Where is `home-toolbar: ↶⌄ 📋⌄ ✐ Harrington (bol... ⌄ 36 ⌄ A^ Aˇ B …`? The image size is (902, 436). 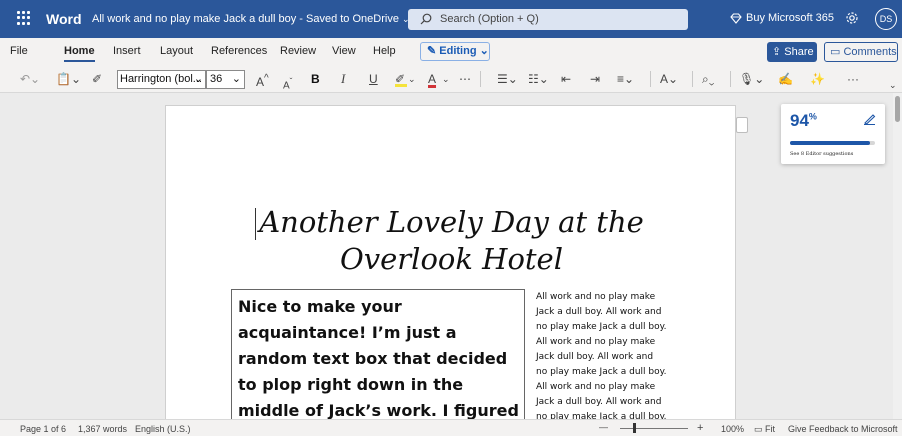
home-toolbar: ↶⌄ 📋⌄ ✐ Harrington (bol... ⌄ 36 ⌄ A^ Aˇ B … is located at coordinates (451, 79).